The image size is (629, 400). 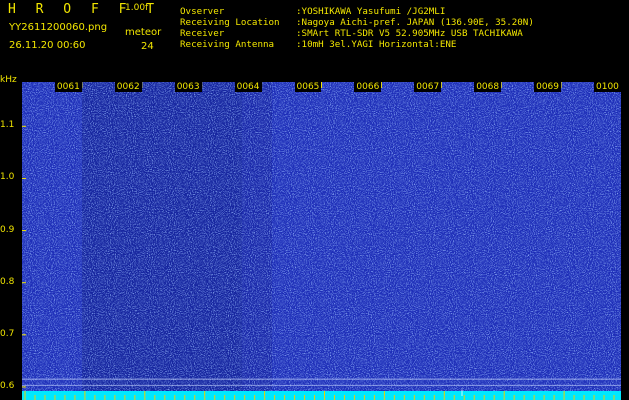 What do you see at coordinates (488, 87) in the screenshot?
I see `time-tick-label: 0068` at bounding box center [488, 87].